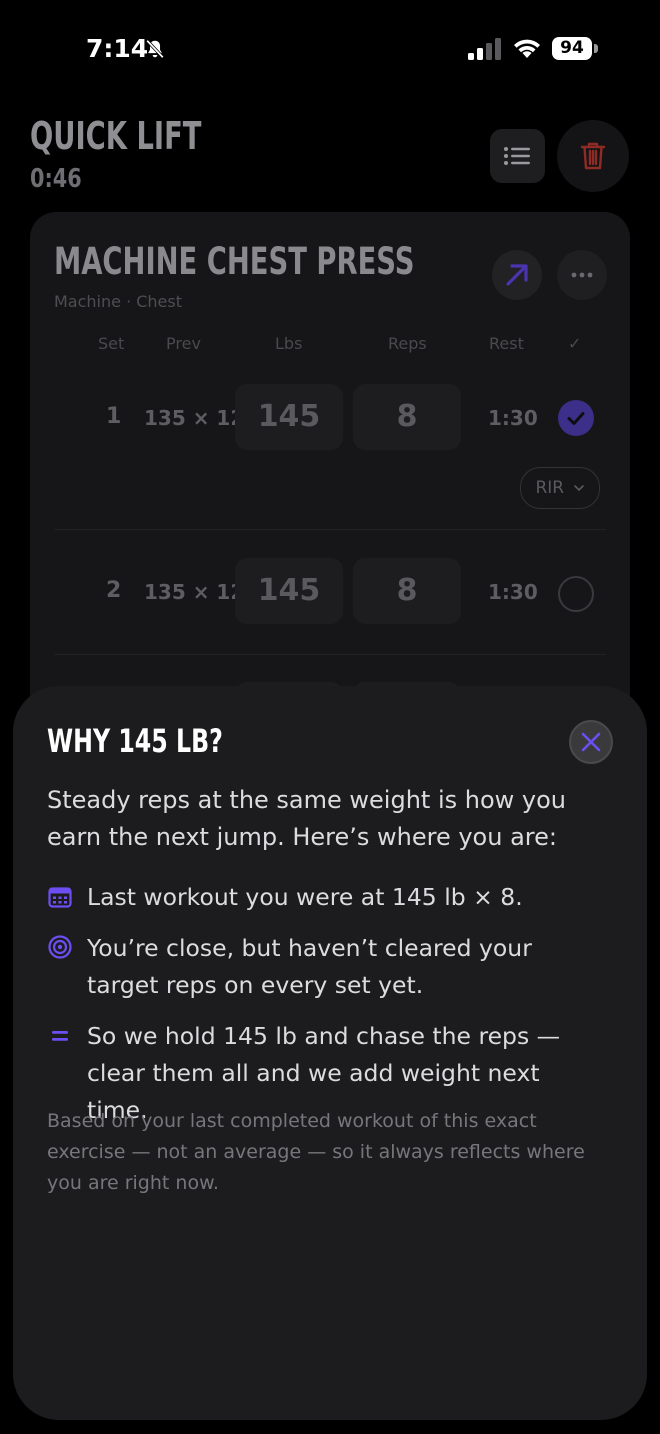 The width and height of the screenshot is (660, 1434). I want to click on close-button, so click(591, 742).